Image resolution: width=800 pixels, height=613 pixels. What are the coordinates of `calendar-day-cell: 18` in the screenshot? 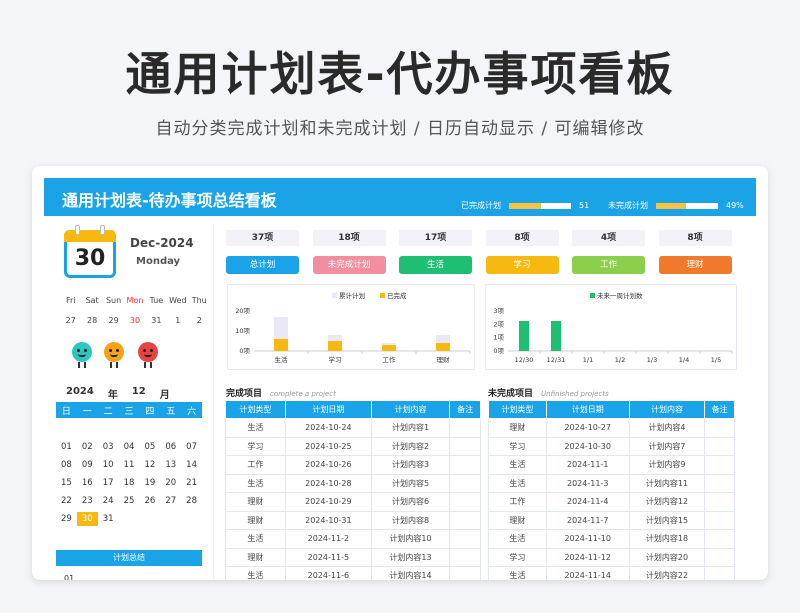 It's located at (129, 483).